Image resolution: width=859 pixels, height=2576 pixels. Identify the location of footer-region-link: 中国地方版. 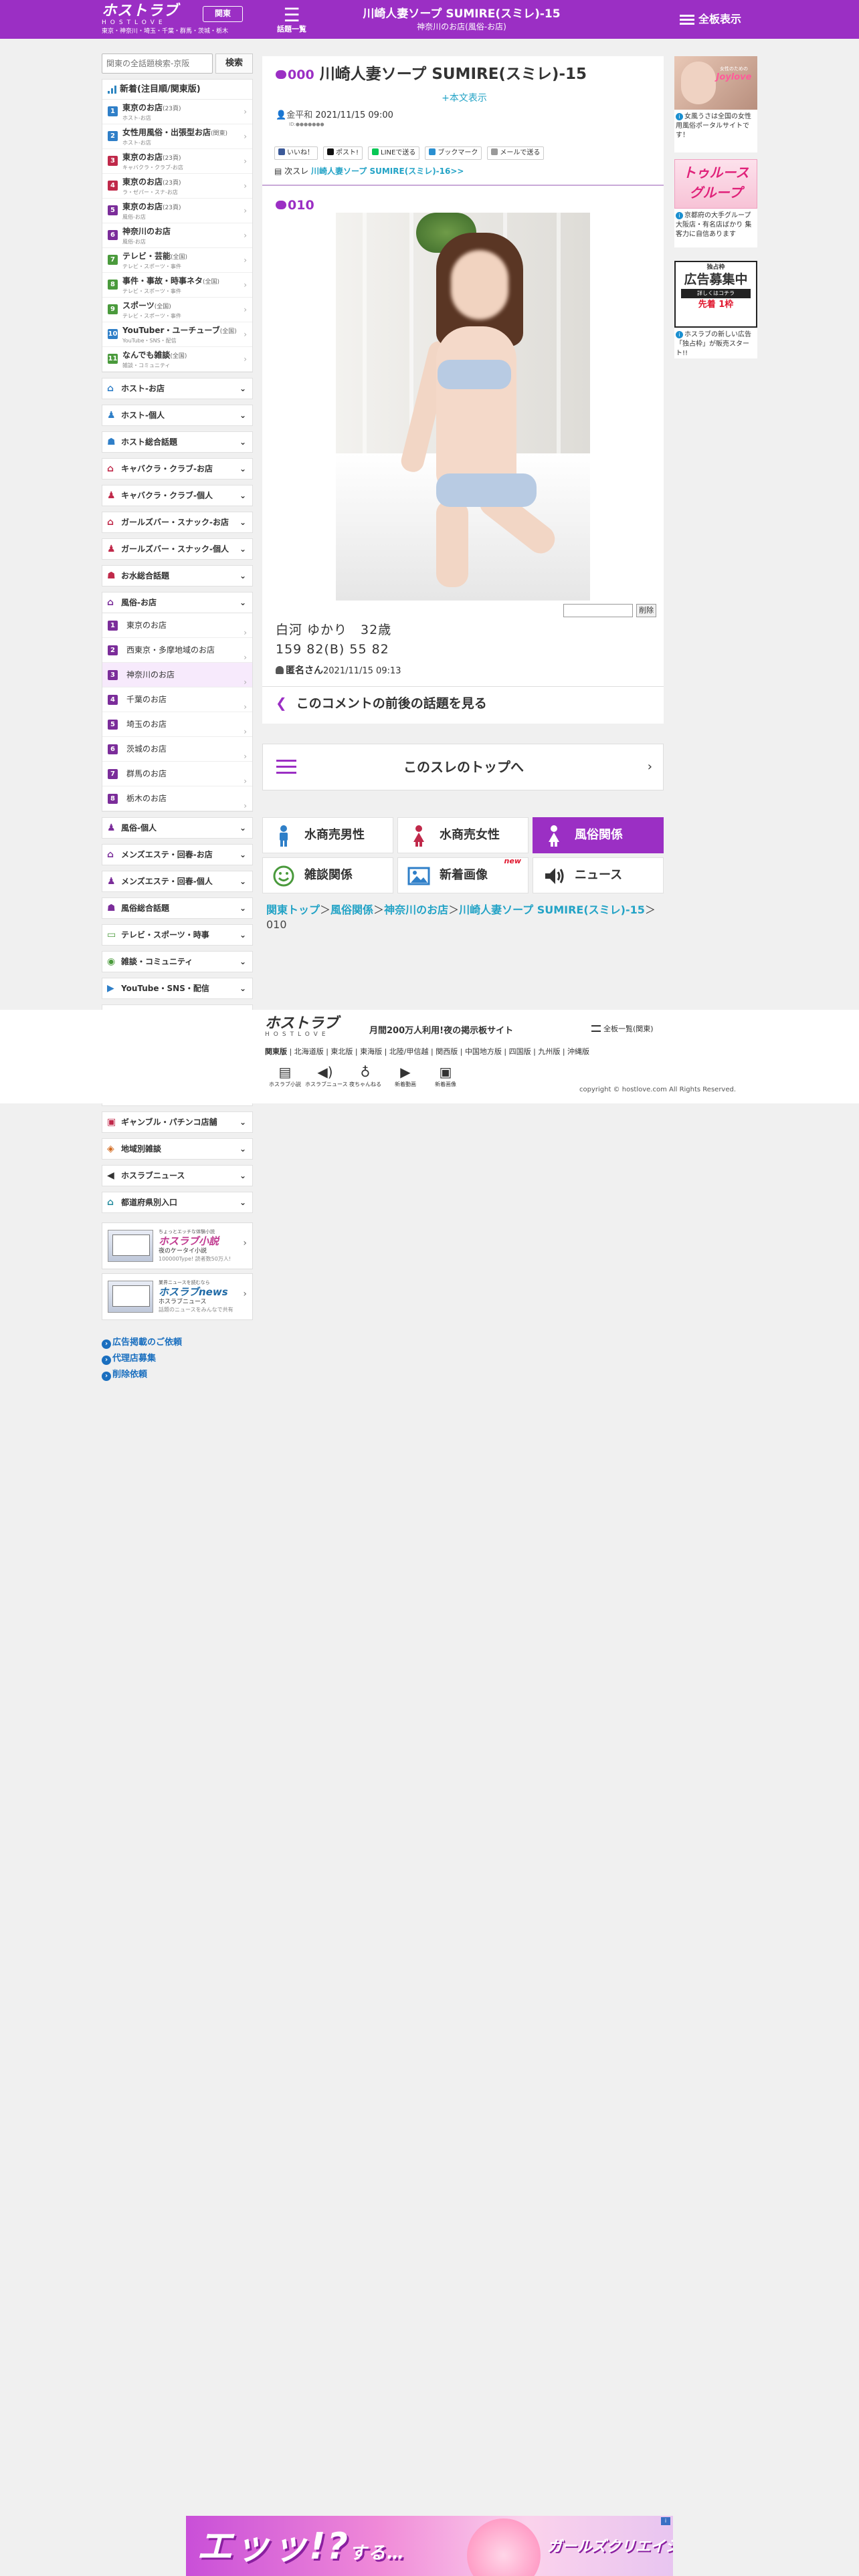
(483, 1051).